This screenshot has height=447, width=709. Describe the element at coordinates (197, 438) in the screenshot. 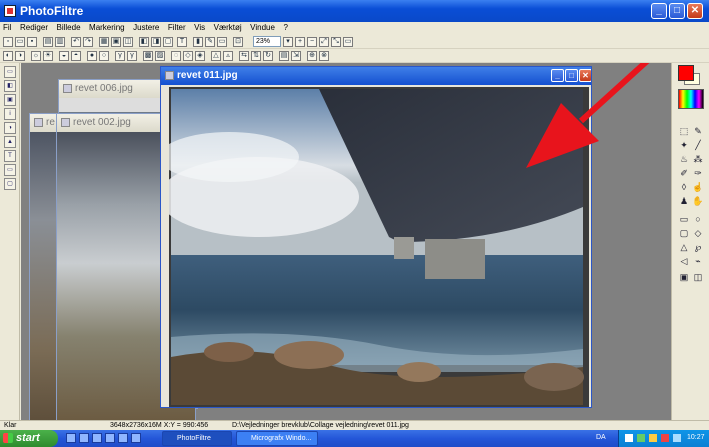

I see `taskbar-item-photofiltre: PhotoFiltre` at that location.